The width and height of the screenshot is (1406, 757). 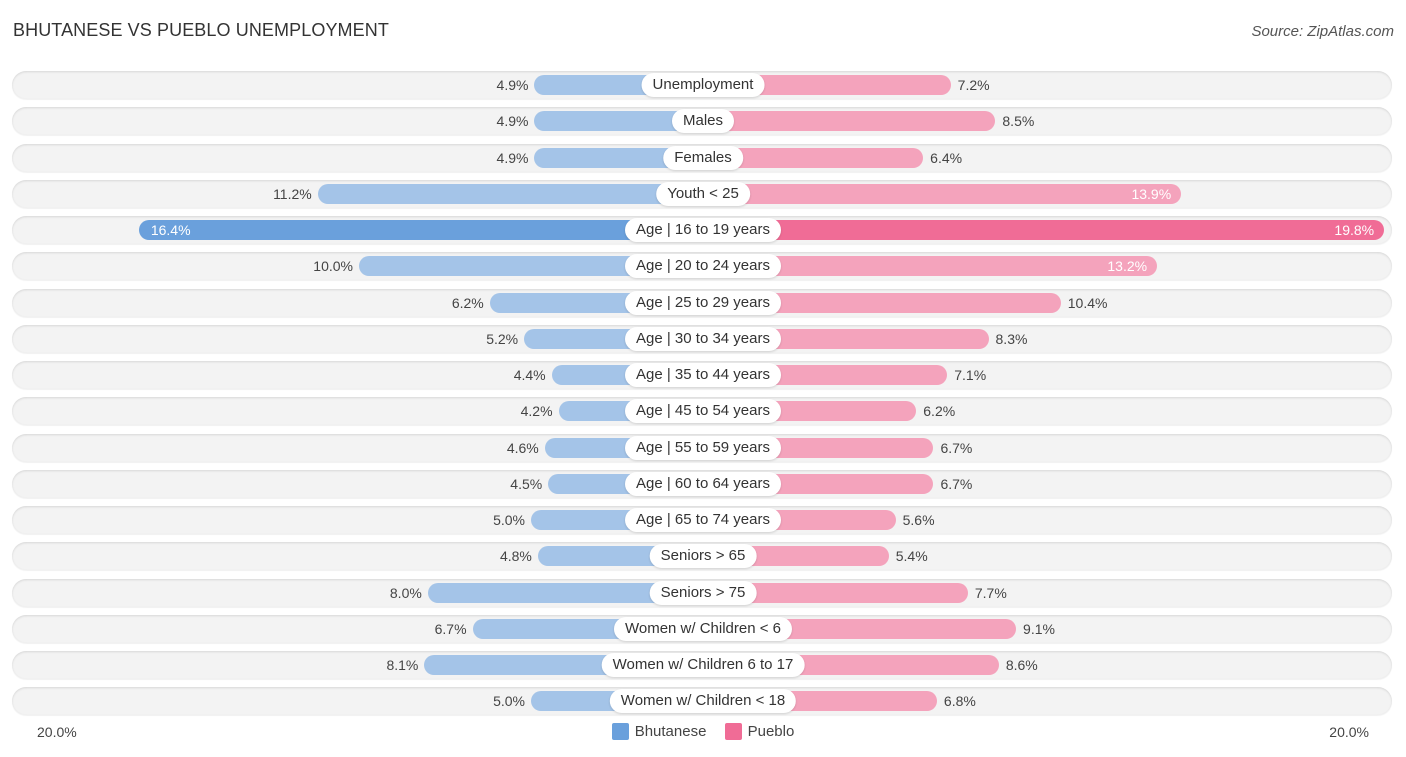 I want to click on value-label-pueblo: 7.1%, so click(x=970, y=375).